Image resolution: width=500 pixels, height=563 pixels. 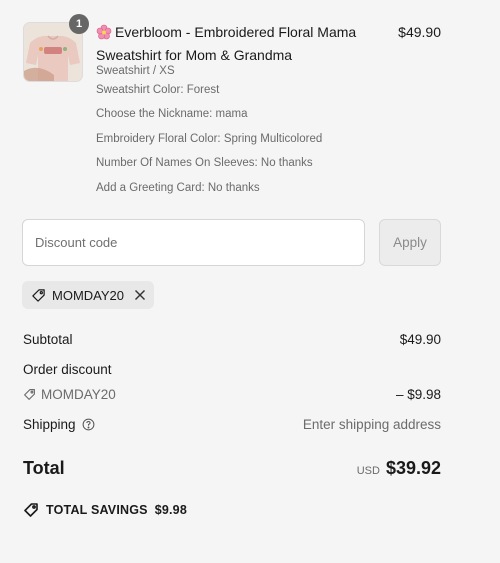 What do you see at coordinates (140, 295) in the screenshot?
I see `close-icon` at bounding box center [140, 295].